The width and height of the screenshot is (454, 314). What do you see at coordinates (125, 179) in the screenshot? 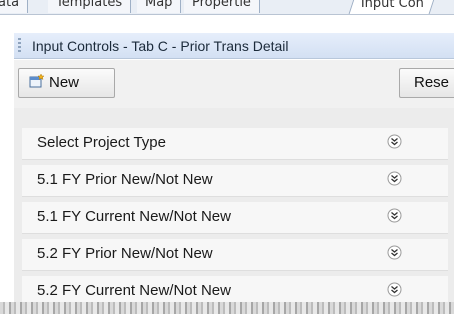
I see `list-item-label: 5.1 FY Prior New/Not New` at bounding box center [125, 179].